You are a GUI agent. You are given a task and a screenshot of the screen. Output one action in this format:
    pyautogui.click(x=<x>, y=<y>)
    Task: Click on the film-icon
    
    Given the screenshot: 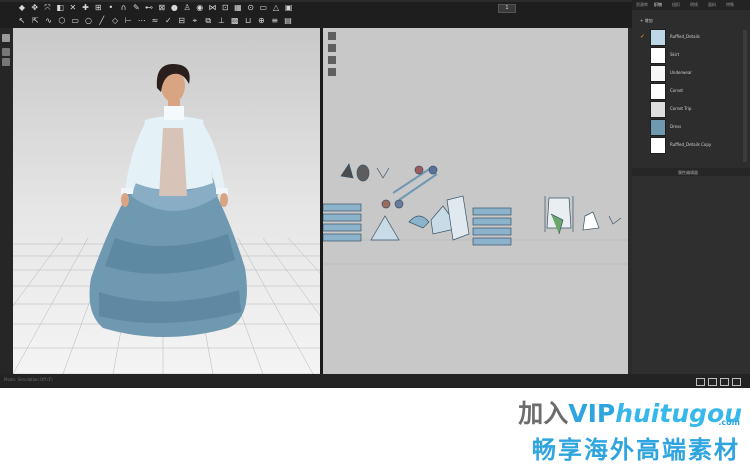 What is the action you would take?
    pyautogui.click(x=724, y=382)
    